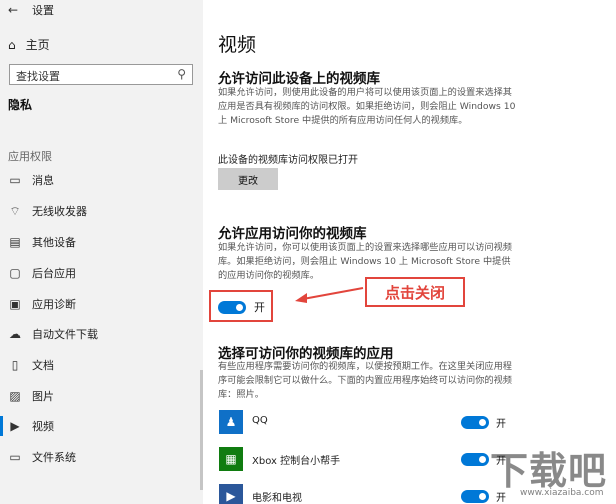 The width and height of the screenshot is (616, 504). What do you see at coordinates (31, 365) in the screenshot?
I see `sidebar-item-documents: ▯ 文档` at bounding box center [31, 365].